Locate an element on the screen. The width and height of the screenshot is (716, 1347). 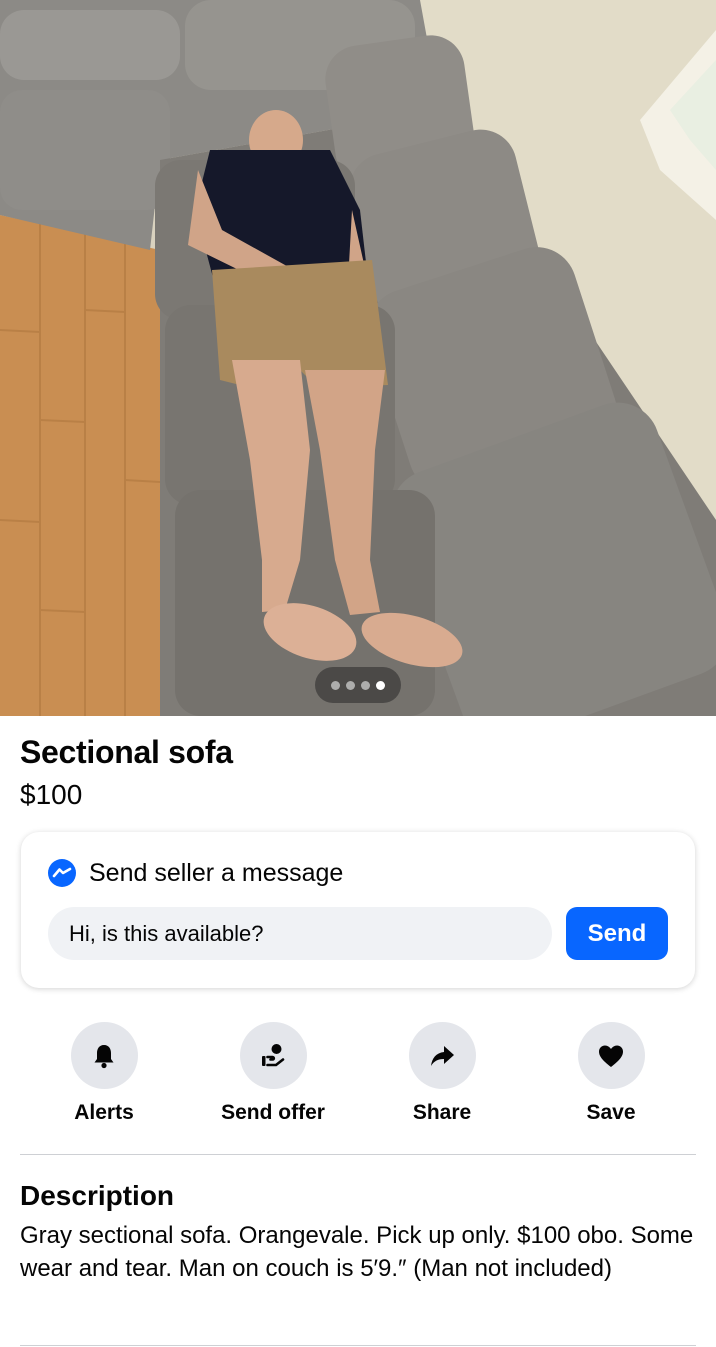
image-pager is located at coordinates (358, 685).